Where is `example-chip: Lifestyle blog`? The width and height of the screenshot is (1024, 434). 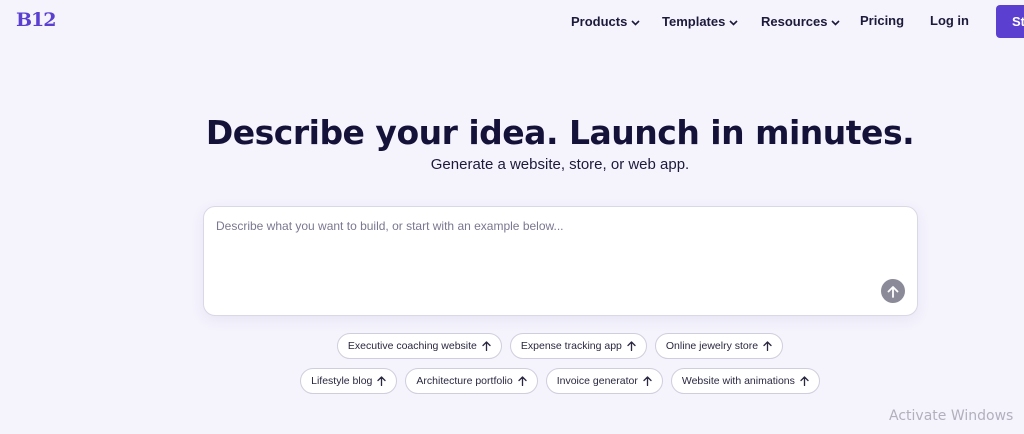
example-chip: Lifestyle blog is located at coordinates (349, 381).